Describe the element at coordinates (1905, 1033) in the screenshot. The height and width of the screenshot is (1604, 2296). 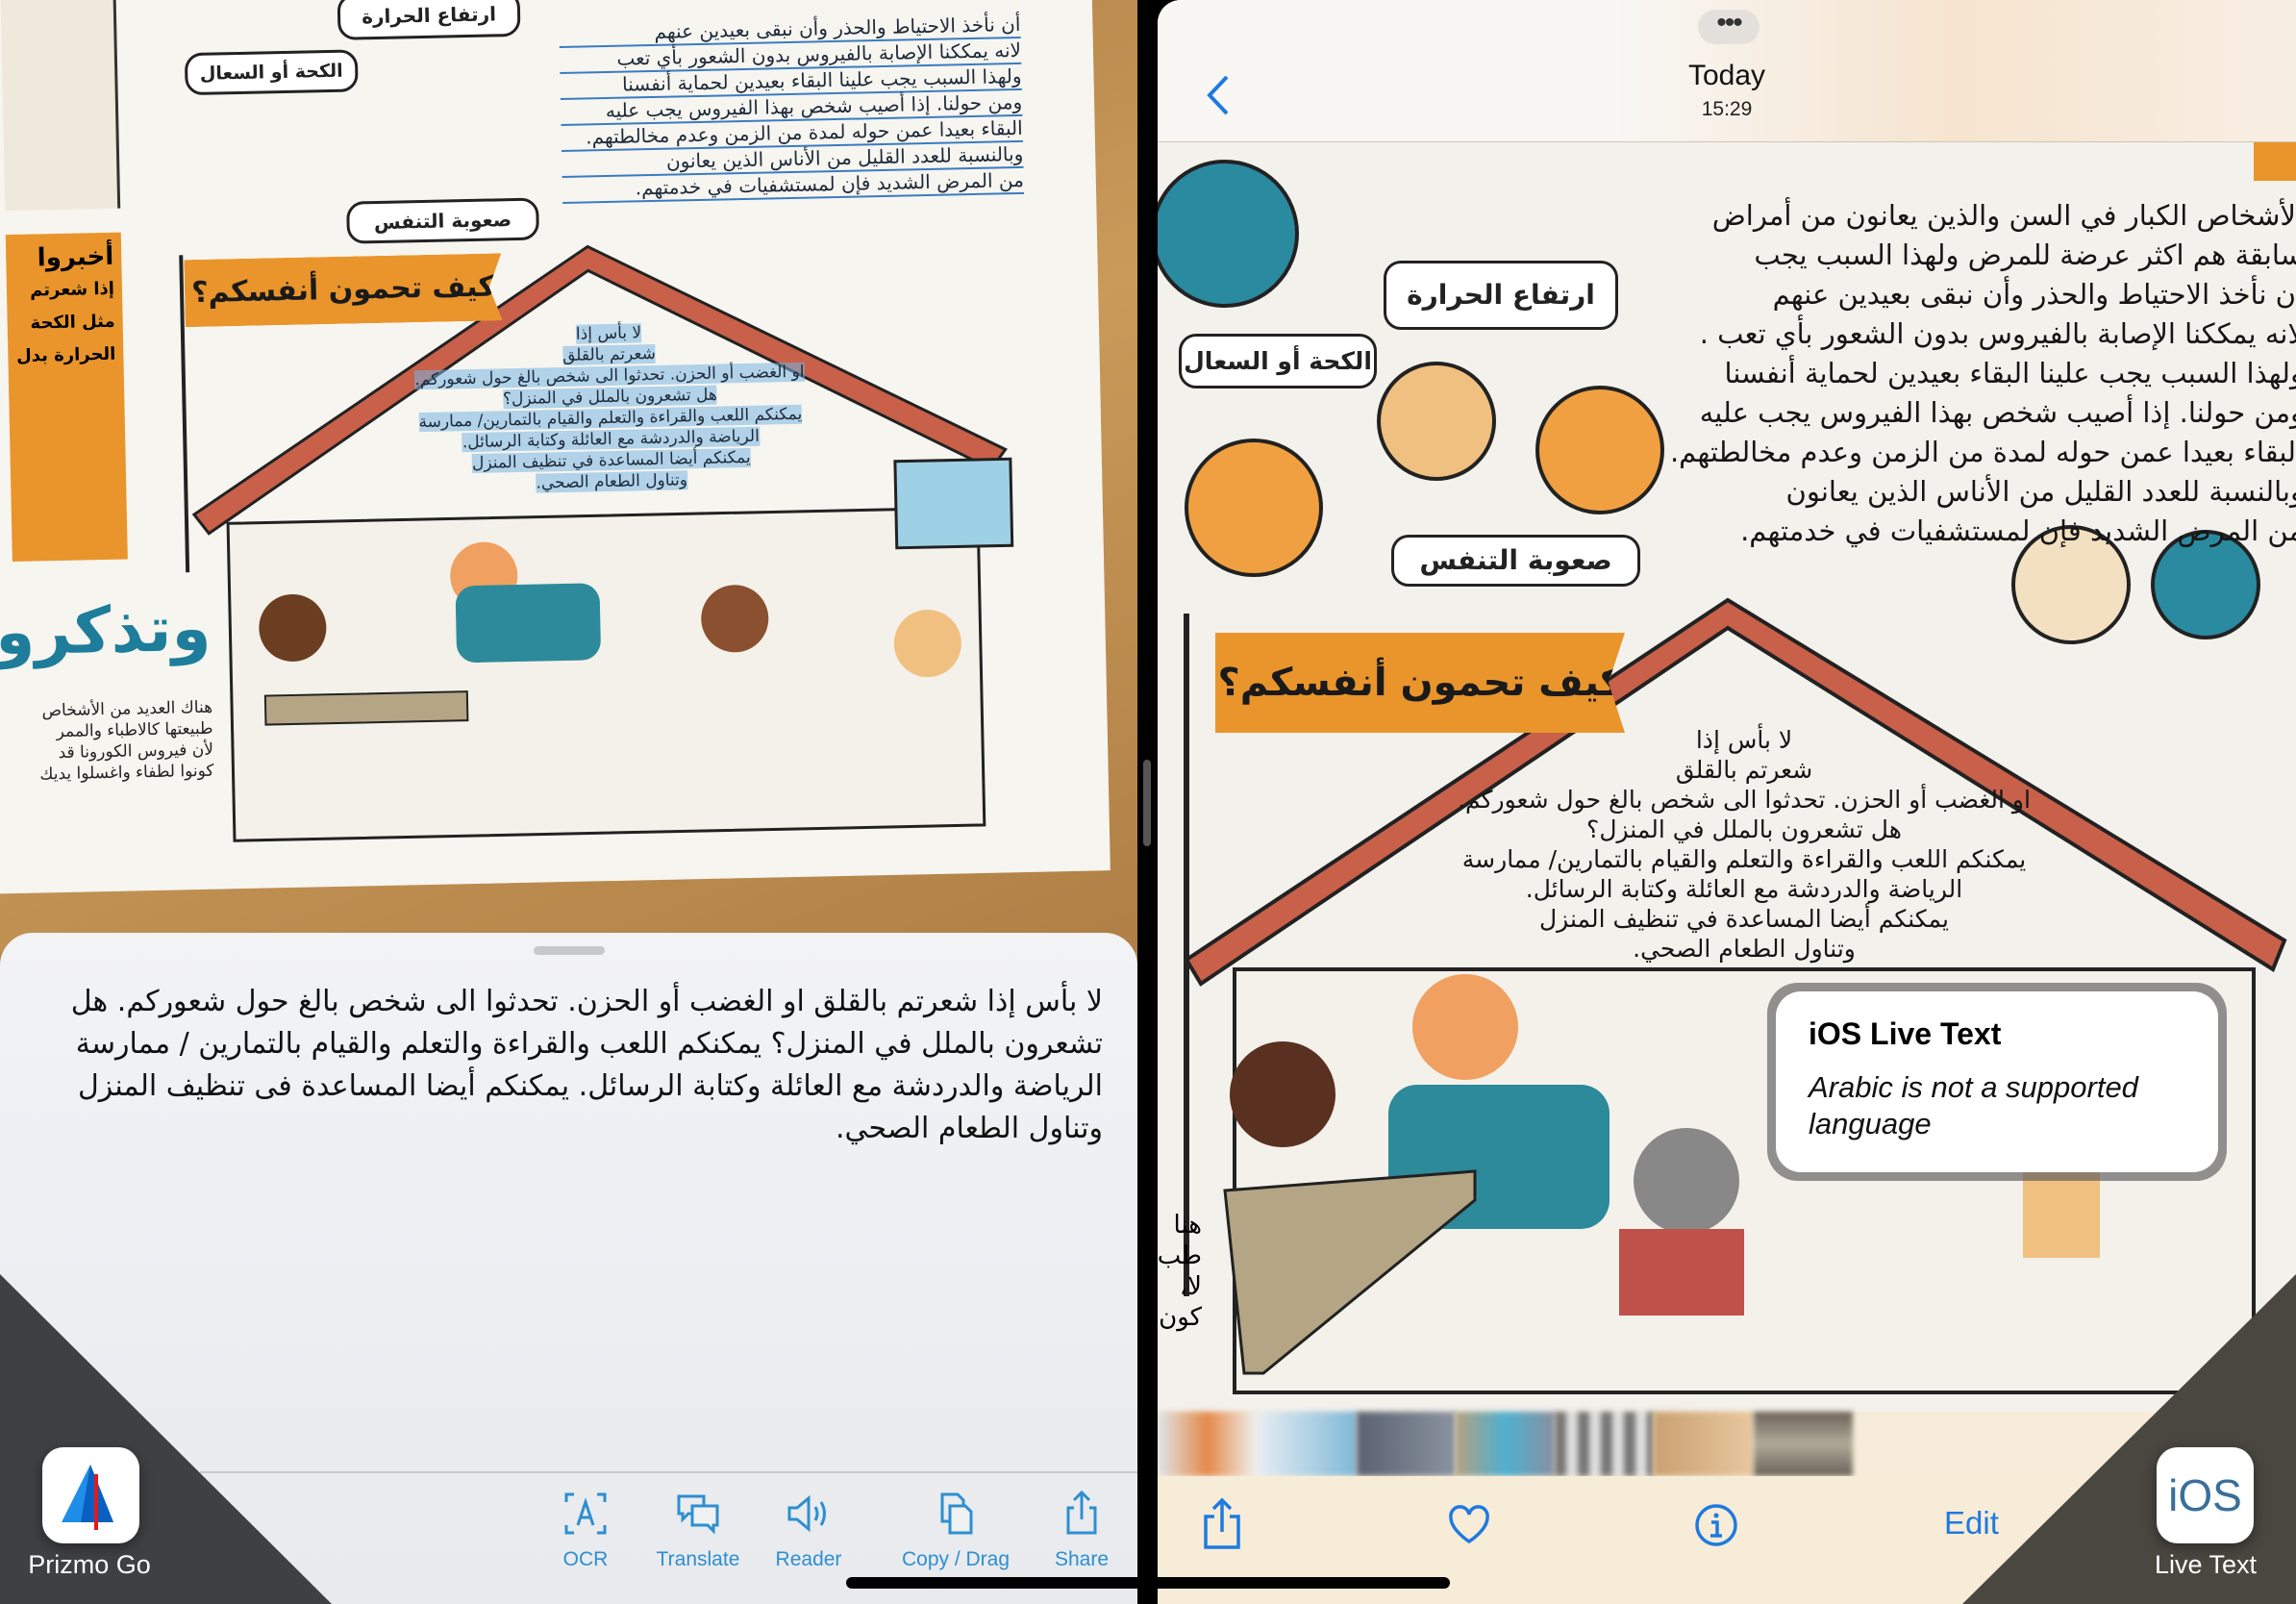
I see `popup-title: iOS Live Text` at that location.